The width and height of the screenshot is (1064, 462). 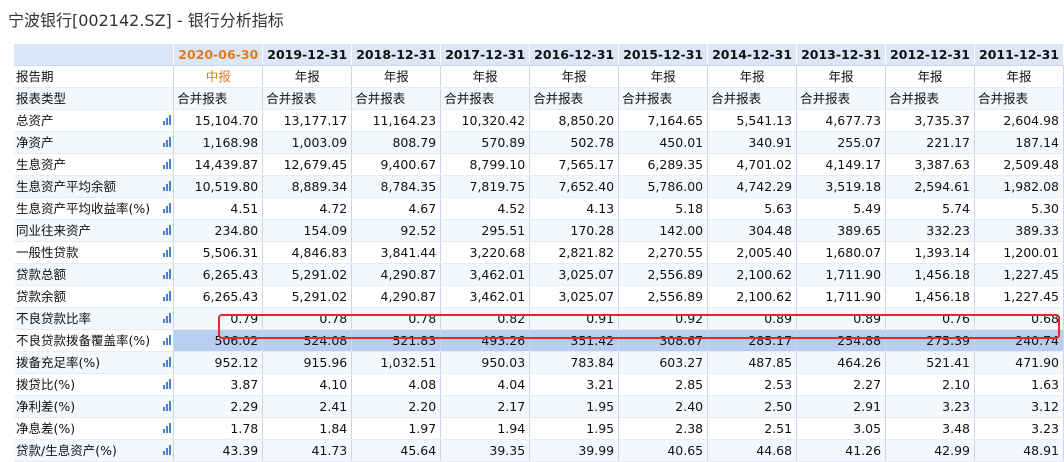 I want to click on table-cell: 3,735.37, so click(x=930, y=120).